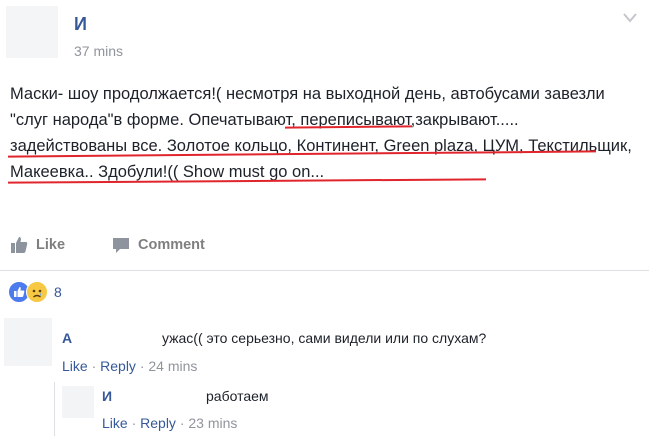  Describe the element at coordinates (171, 24) in the screenshot. I see `redacted-author-name` at that location.